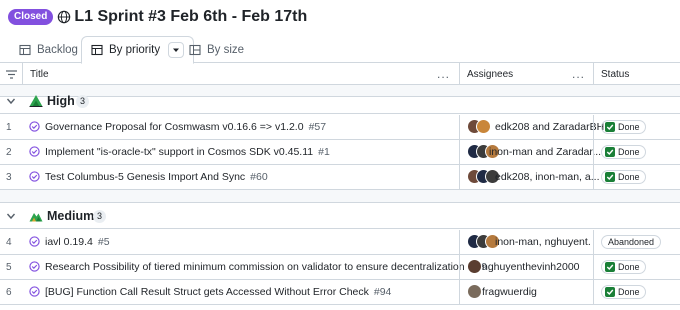  Describe the element at coordinates (191, 16) in the screenshot. I see `page-title: L1 Sprint #3 Feb 6th - Feb 17th` at that location.